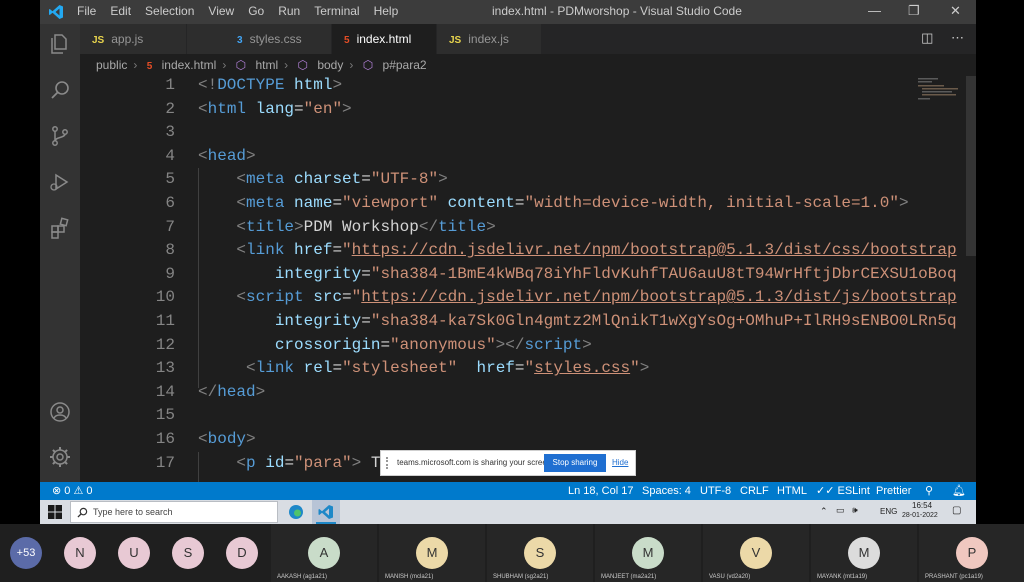 The width and height of the screenshot is (1024, 582). What do you see at coordinates (170, 155) in the screenshot?
I see `line-number: 4` at bounding box center [170, 155].